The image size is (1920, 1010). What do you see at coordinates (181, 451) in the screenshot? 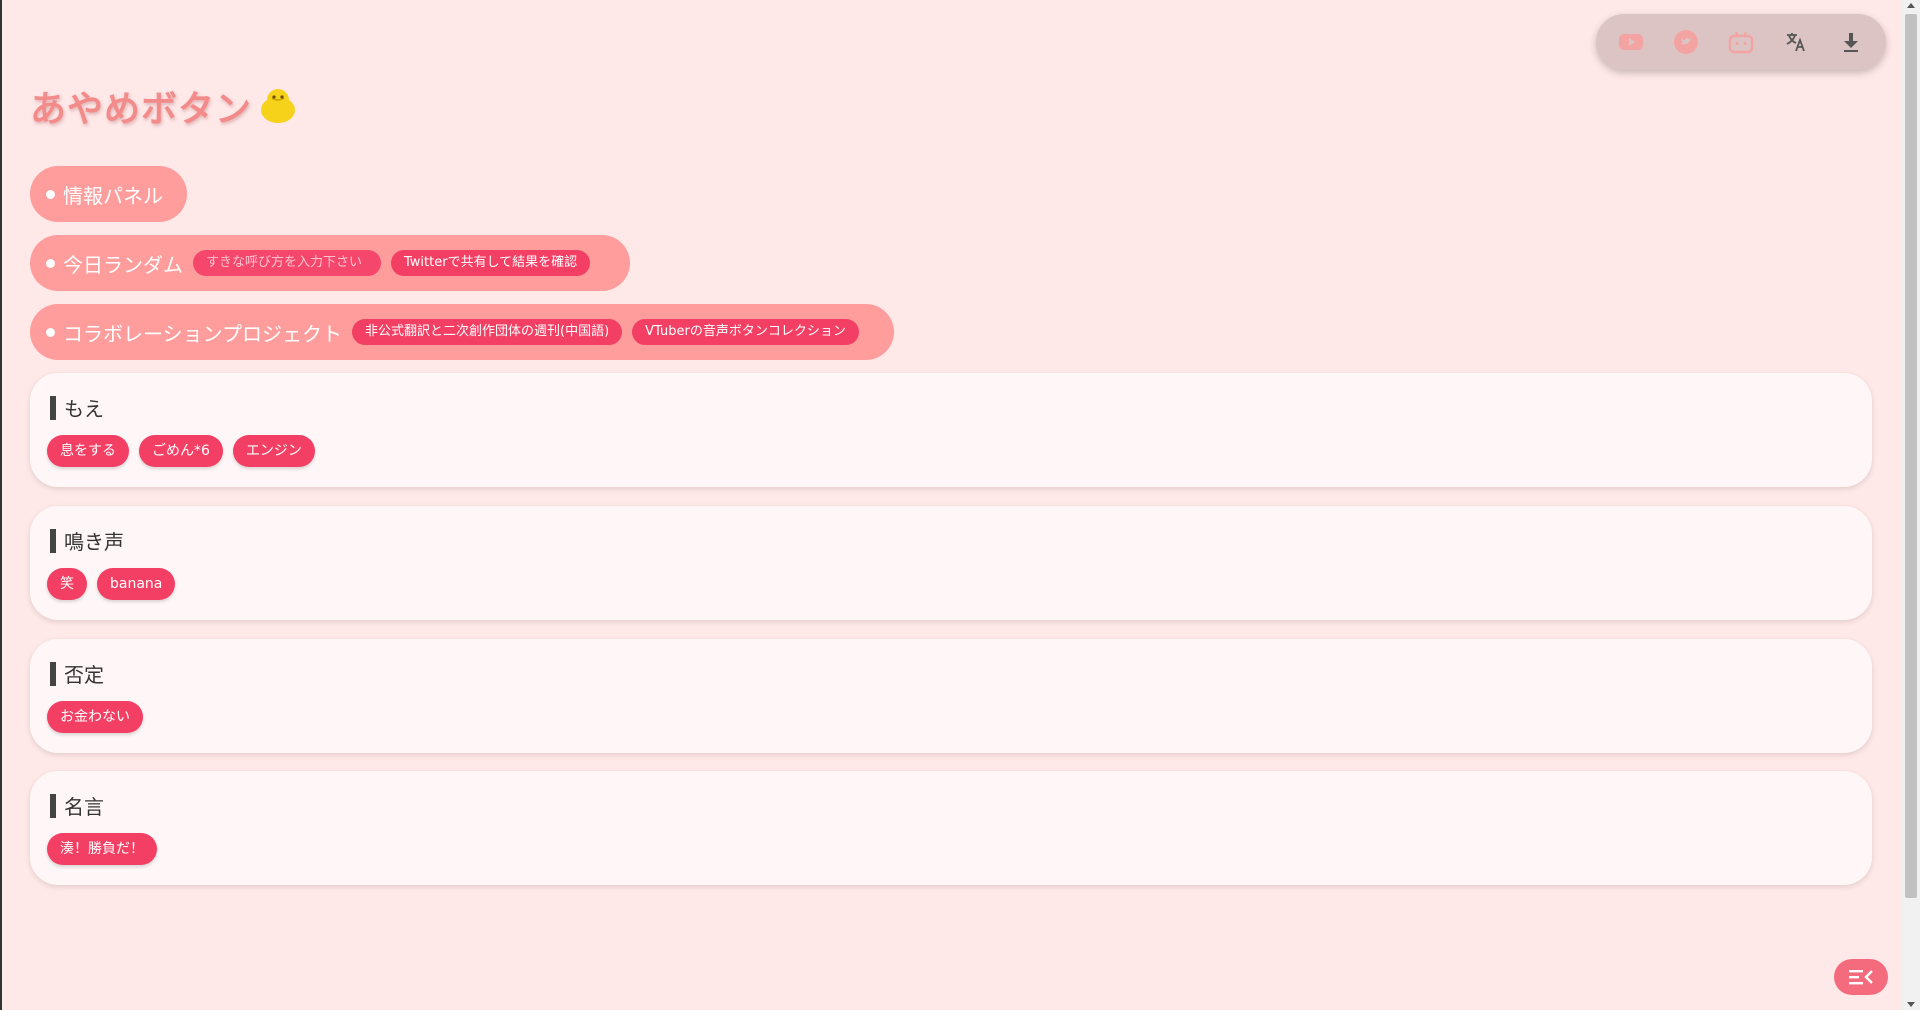
I see `sound-button: ごめん*6` at bounding box center [181, 451].